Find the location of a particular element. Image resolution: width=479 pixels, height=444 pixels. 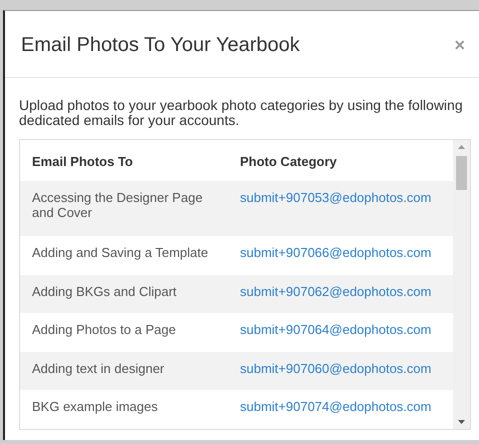

category-cell: Adding BKGs and Clipart is located at coordinates (124, 294).